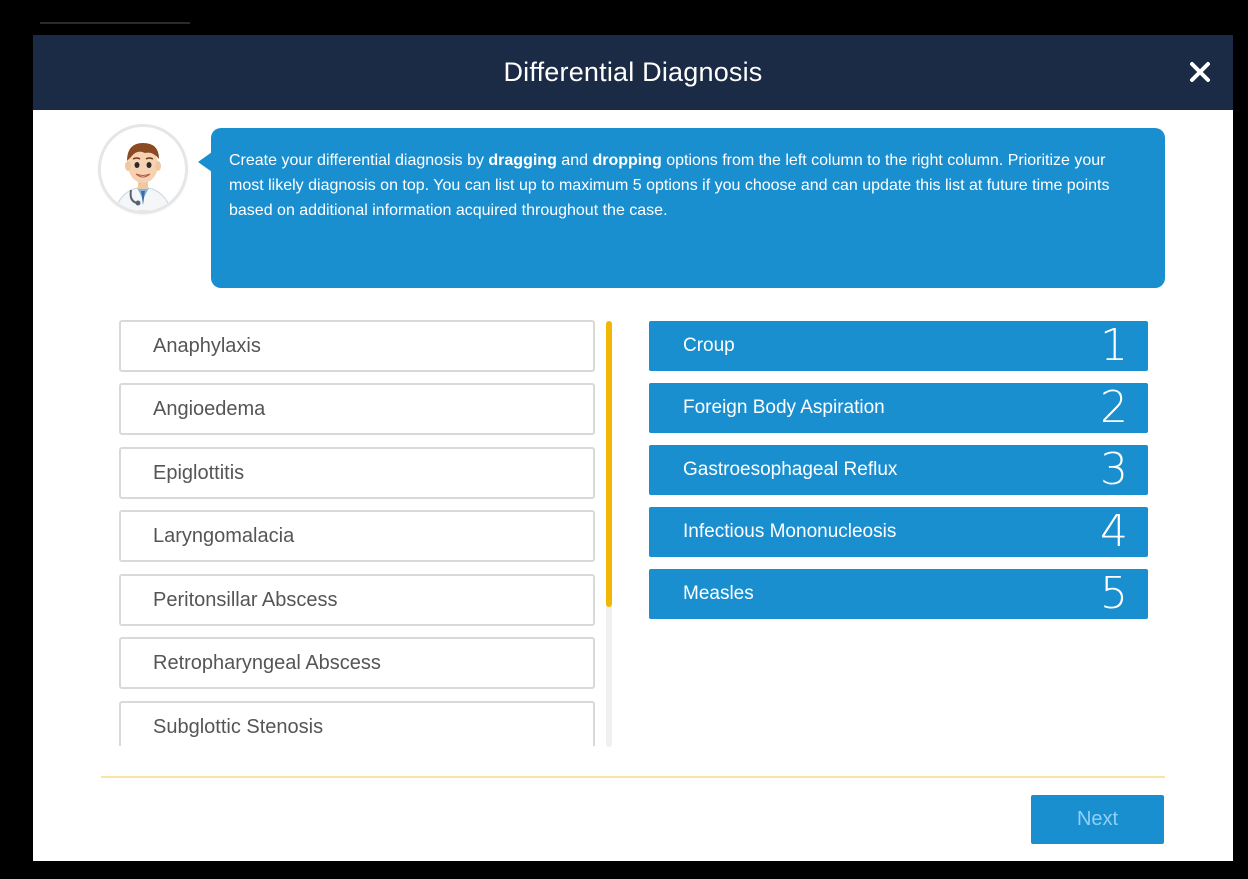  I want to click on modal-header: Differential Diagnosis, so click(633, 72).